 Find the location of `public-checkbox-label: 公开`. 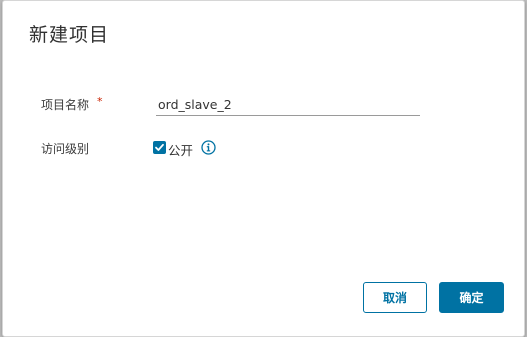

public-checkbox-label: 公开 is located at coordinates (180, 149).